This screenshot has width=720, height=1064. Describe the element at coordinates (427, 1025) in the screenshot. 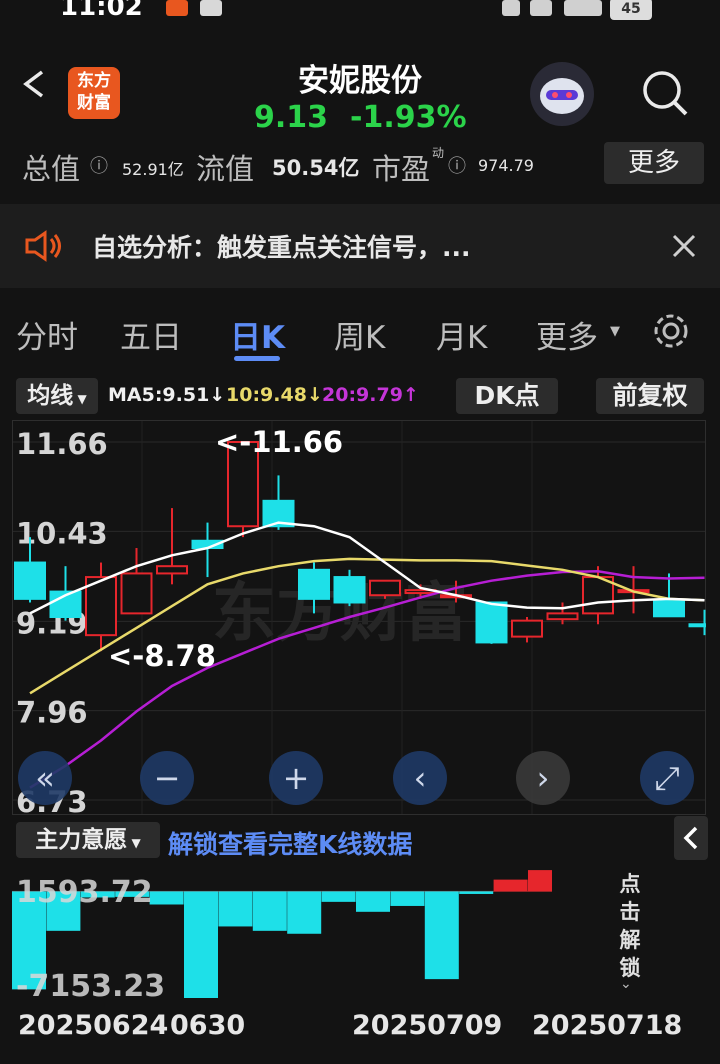

I see `date-label: 20250709` at that location.